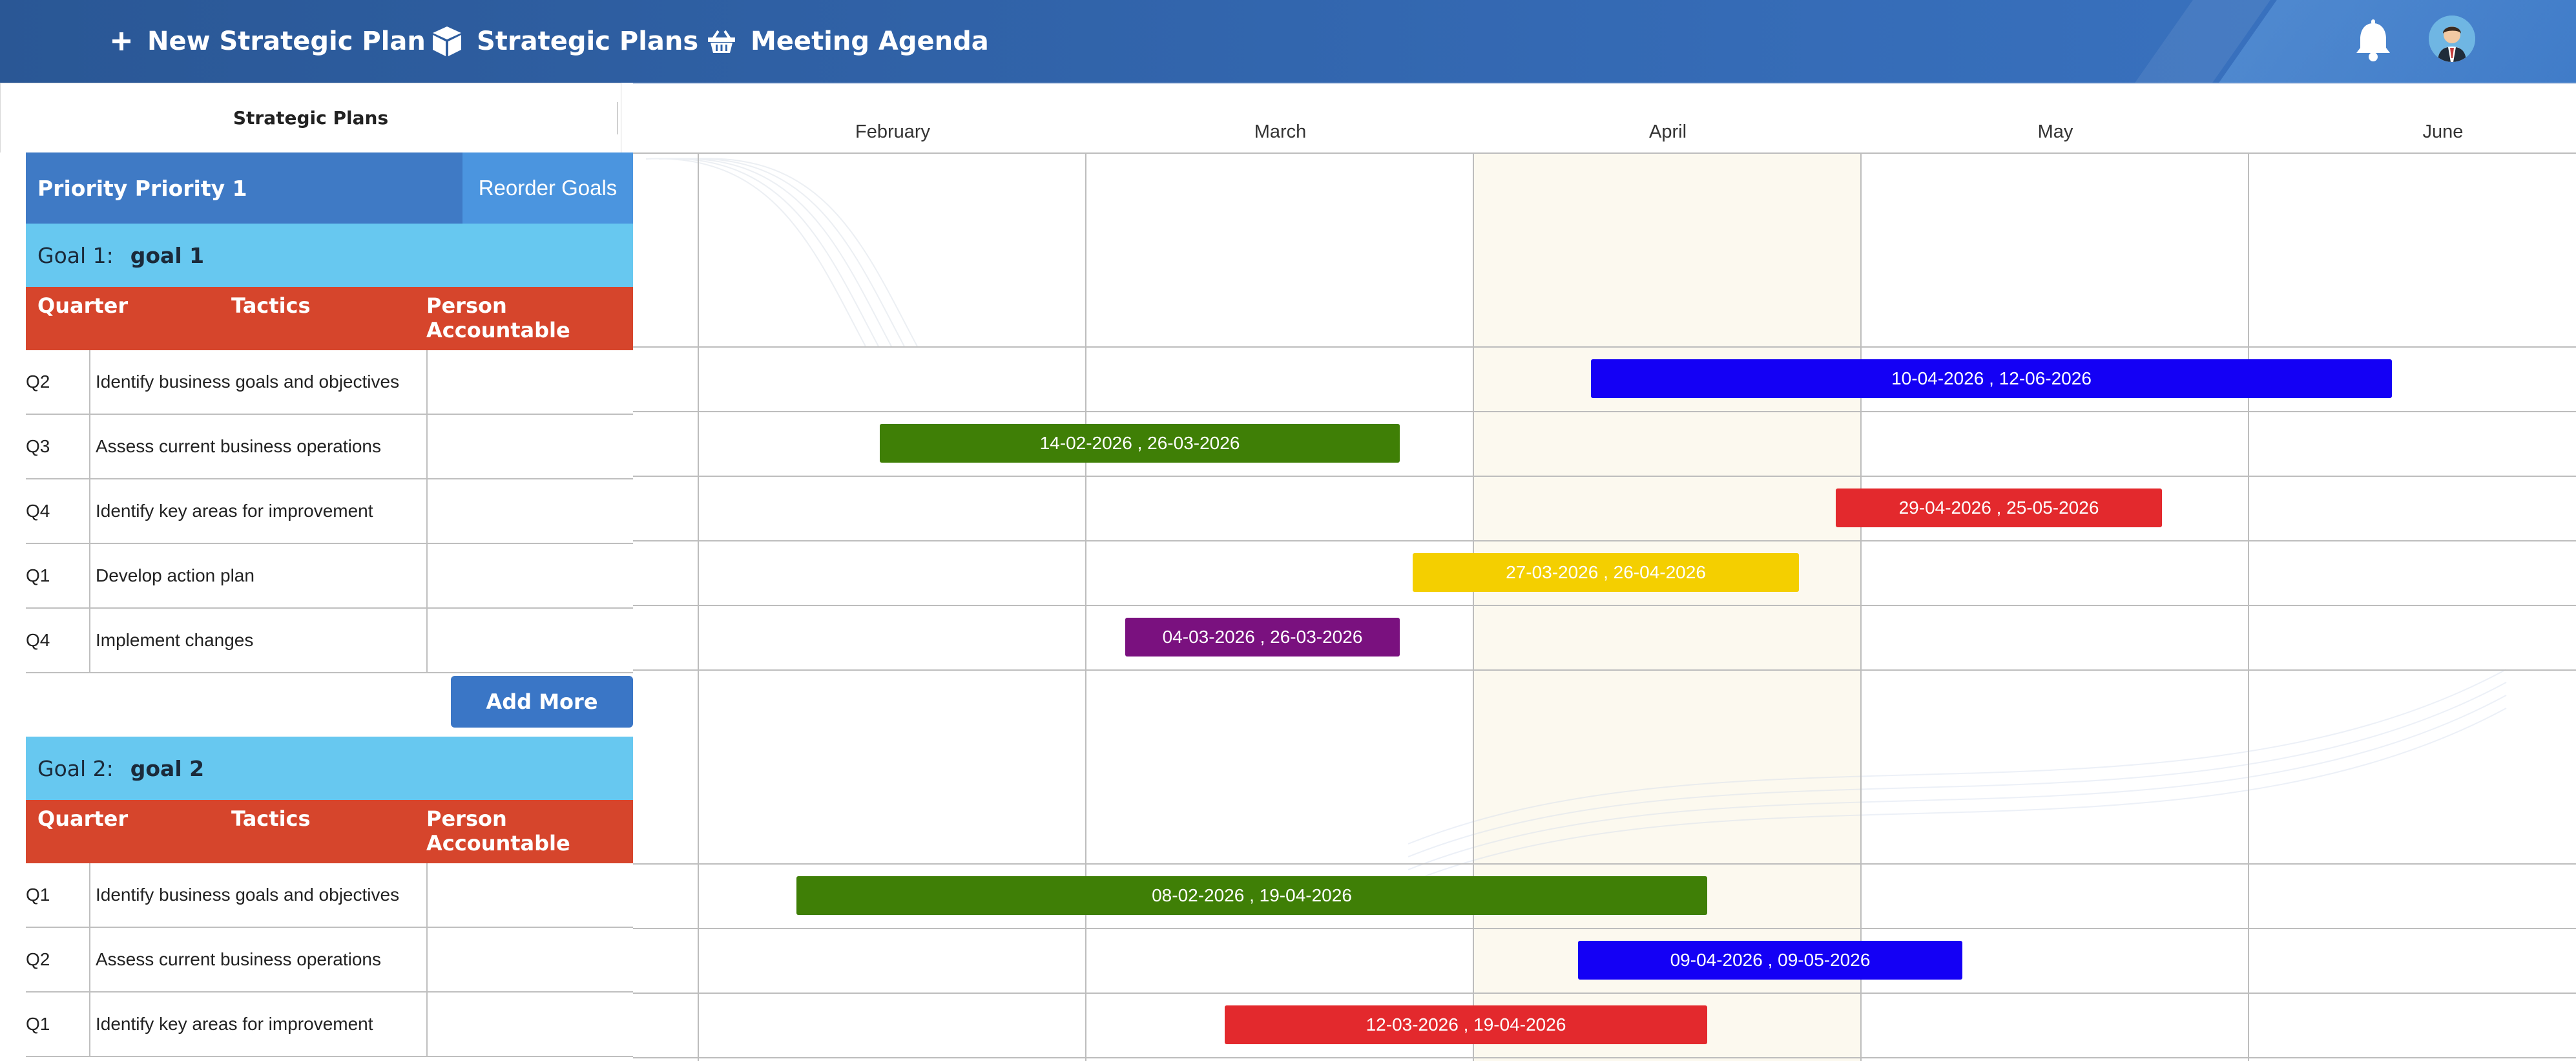 This screenshot has width=2576, height=1061. Describe the element at coordinates (1606, 572) in the screenshot. I see `gantt-bar: 27-03-2026 , 26-04-2026` at that location.